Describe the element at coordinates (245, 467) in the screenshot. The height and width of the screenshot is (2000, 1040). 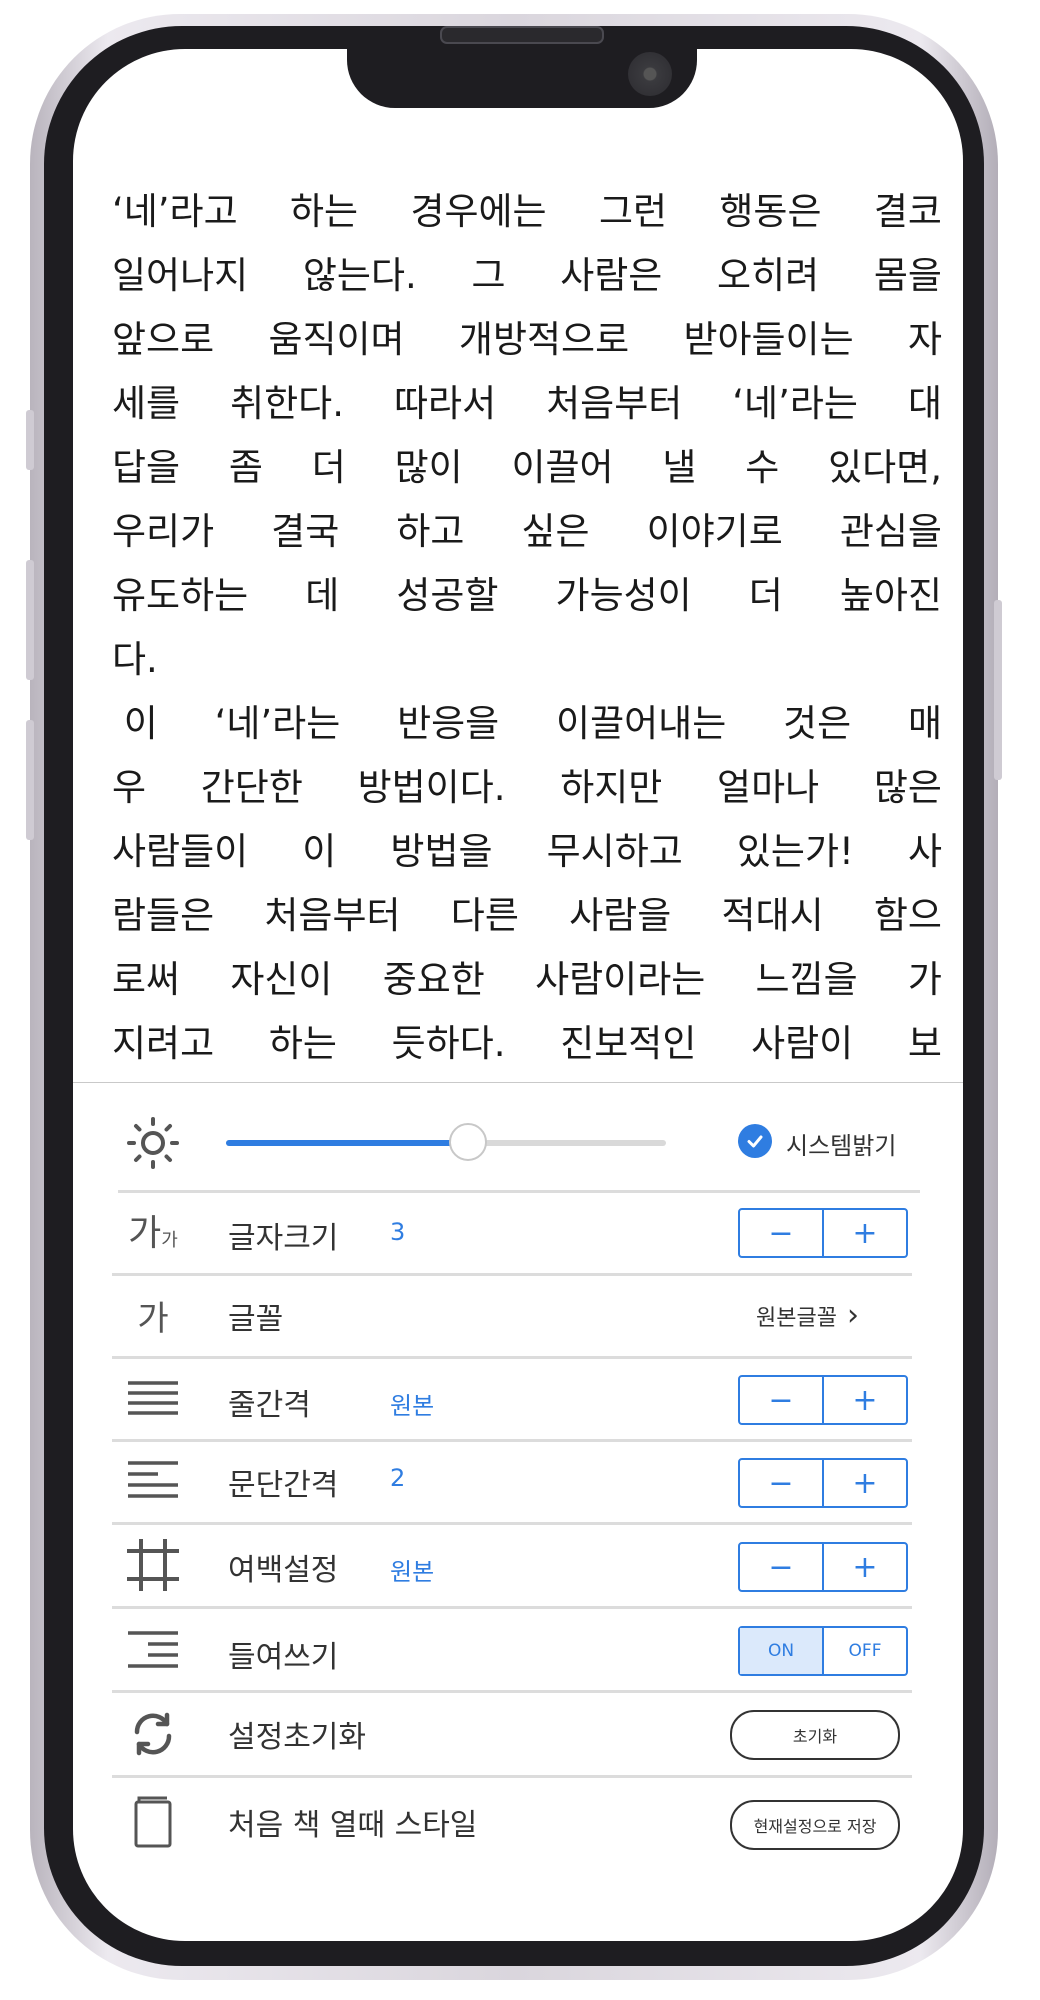
I see `text-word: 좀` at that location.